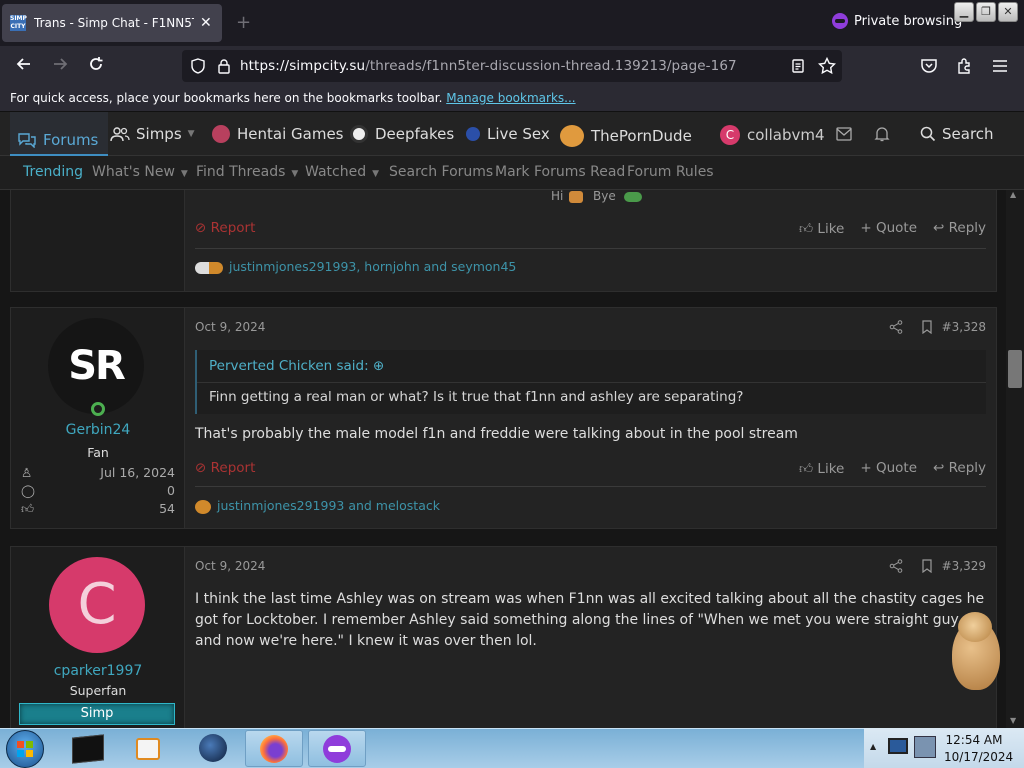 Image resolution: width=1024 pixels, height=768 pixels. I want to click on username: cparker1997, so click(98, 671).